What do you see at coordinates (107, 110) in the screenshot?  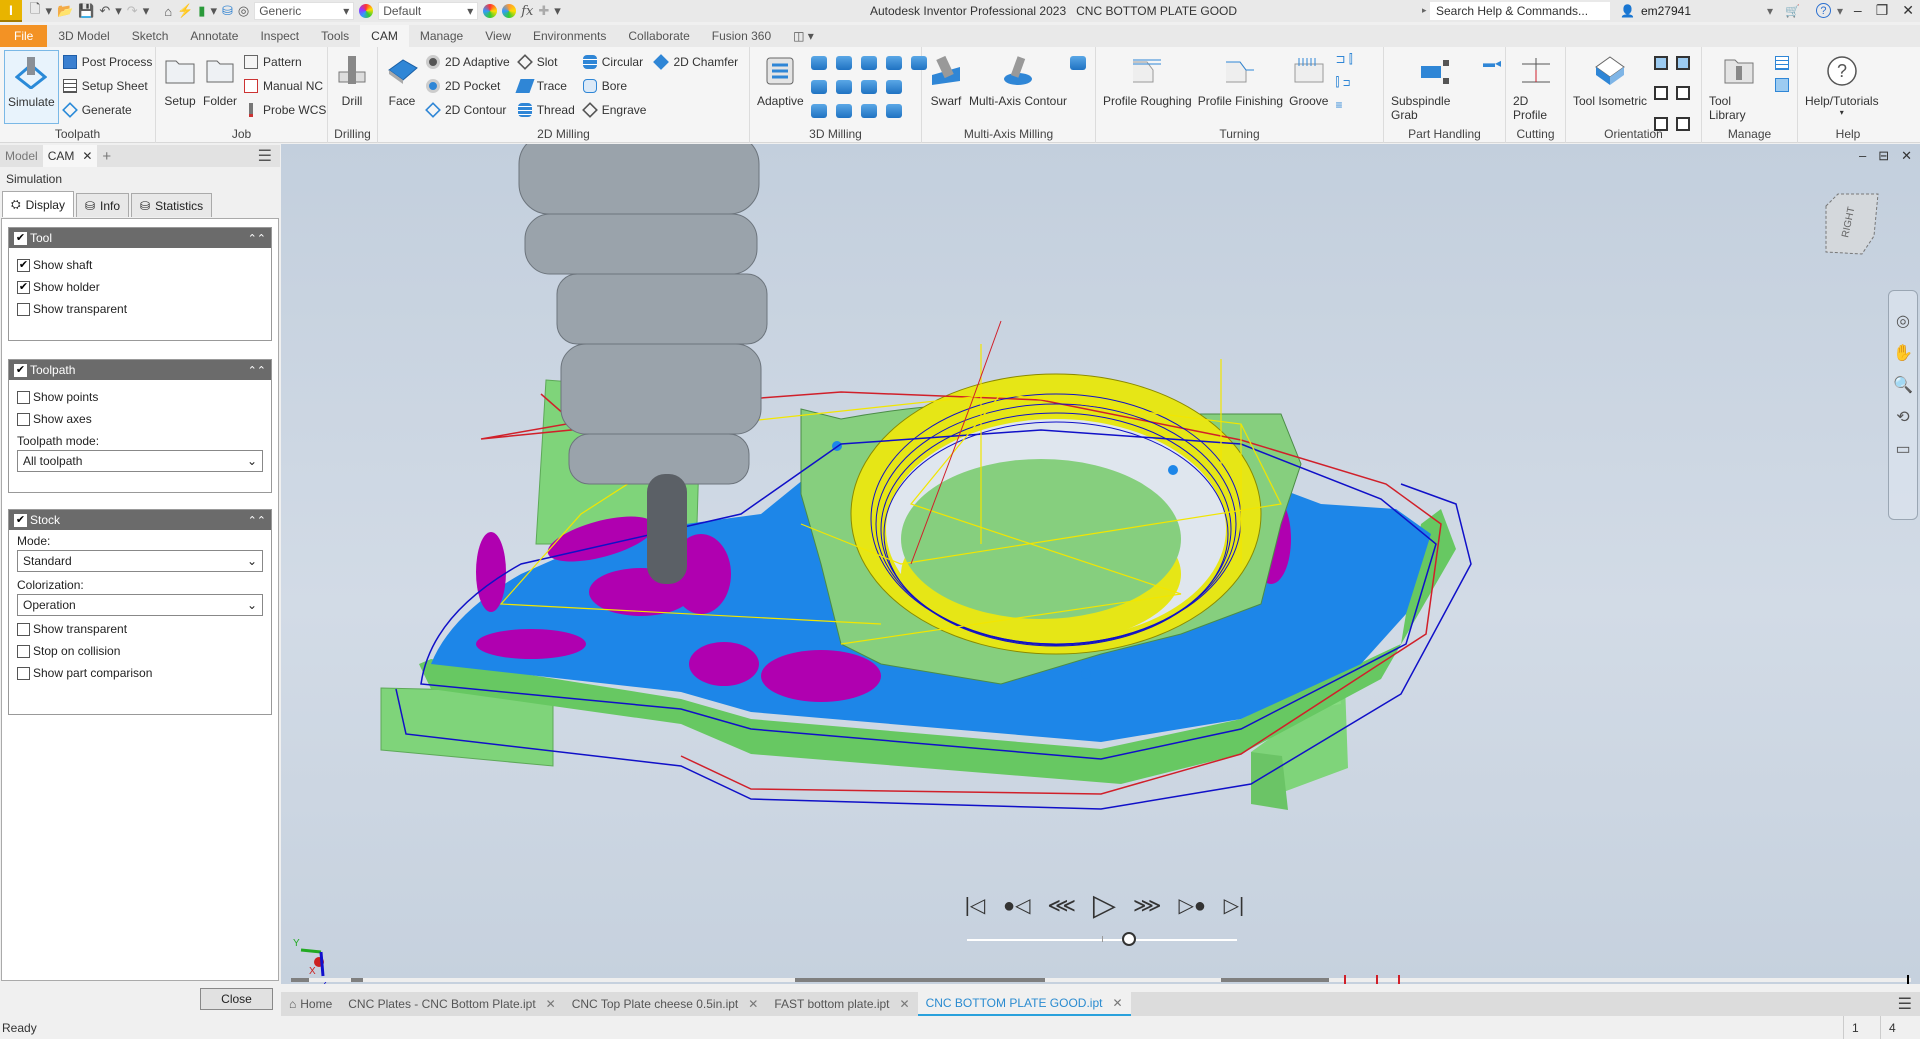 I see `generate-button: Generate` at bounding box center [107, 110].